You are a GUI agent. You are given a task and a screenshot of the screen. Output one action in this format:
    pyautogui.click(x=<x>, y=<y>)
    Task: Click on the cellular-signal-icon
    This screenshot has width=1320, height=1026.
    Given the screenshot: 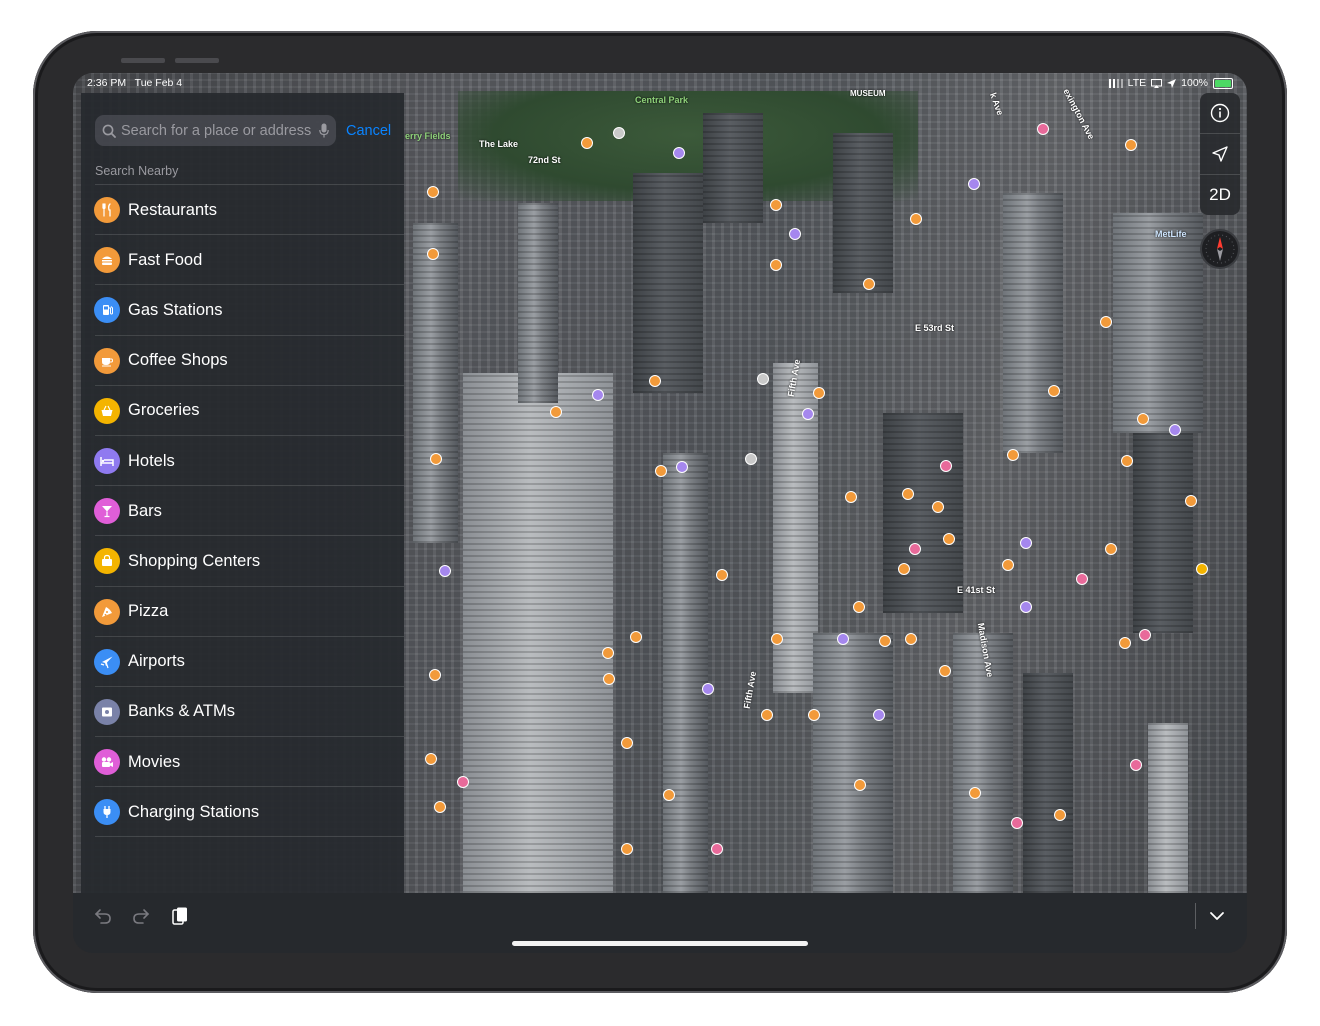 What is the action you would take?
    pyautogui.click(x=1115, y=83)
    